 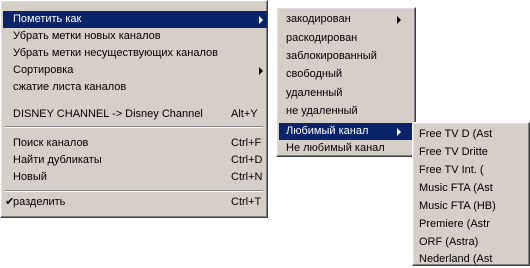 What do you see at coordinates (457, 206) in the screenshot?
I see `menu-item-label: Music FTA (HB)` at bounding box center [457, 206].